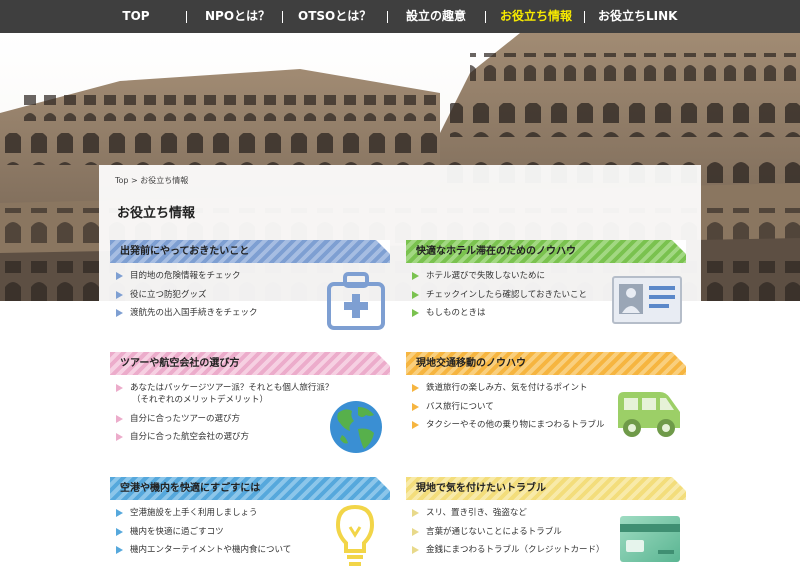 Image resolution: width=800 pixels, height=585 pixels. What do you see at coordinates (508, 532) in the screenshot?
I see `list-item: 言葉が通じないことによるトラブル` at bounding box center [508, 532].